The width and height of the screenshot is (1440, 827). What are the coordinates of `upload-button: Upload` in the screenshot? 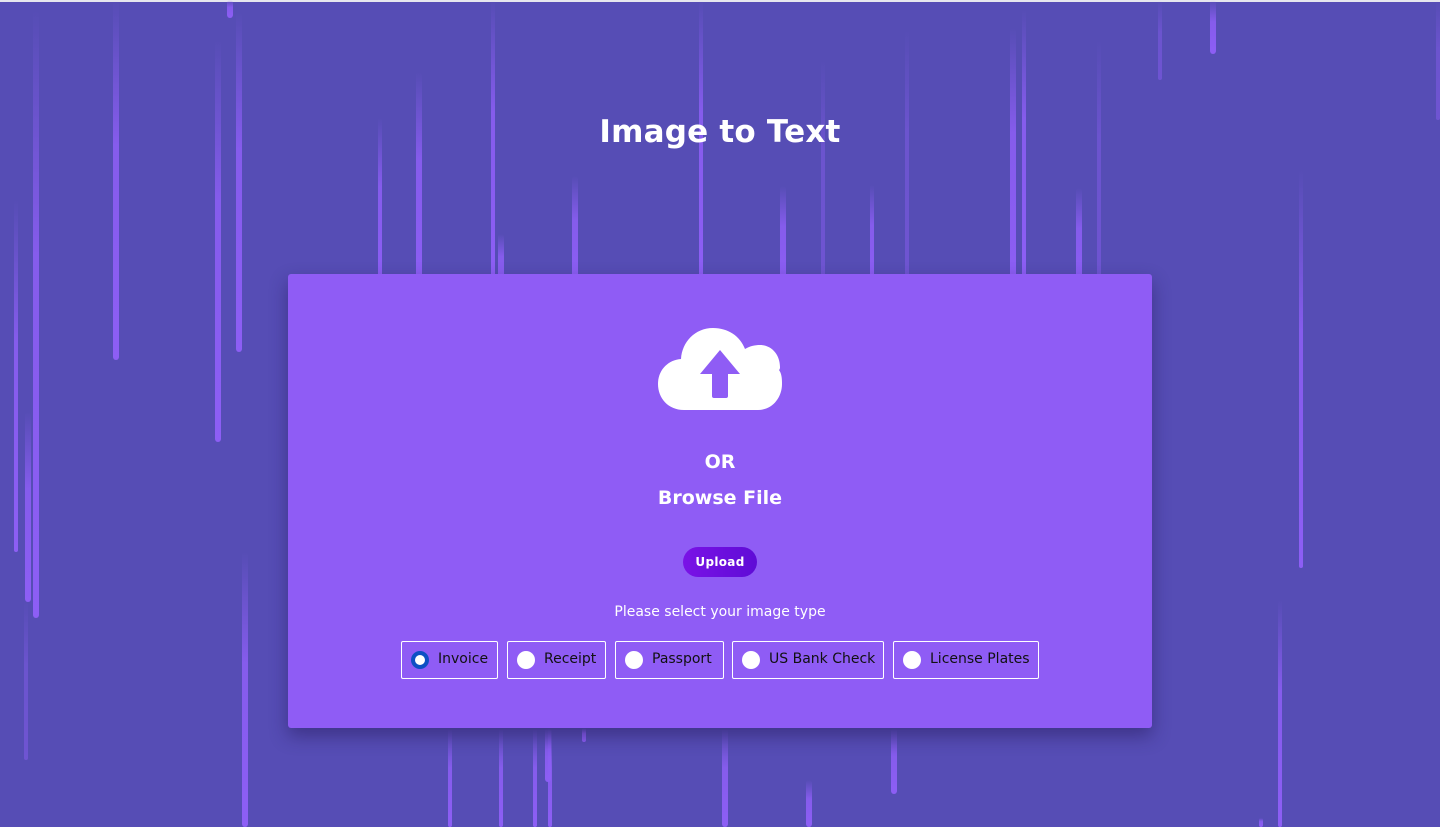 It's located at (720, 562).